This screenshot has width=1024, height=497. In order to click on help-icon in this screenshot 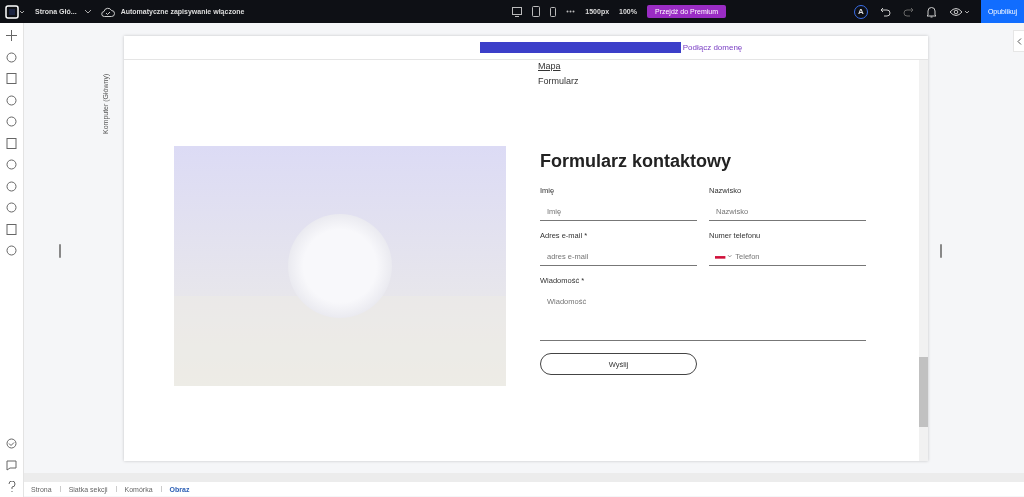, I will do `click(11, 486)`.